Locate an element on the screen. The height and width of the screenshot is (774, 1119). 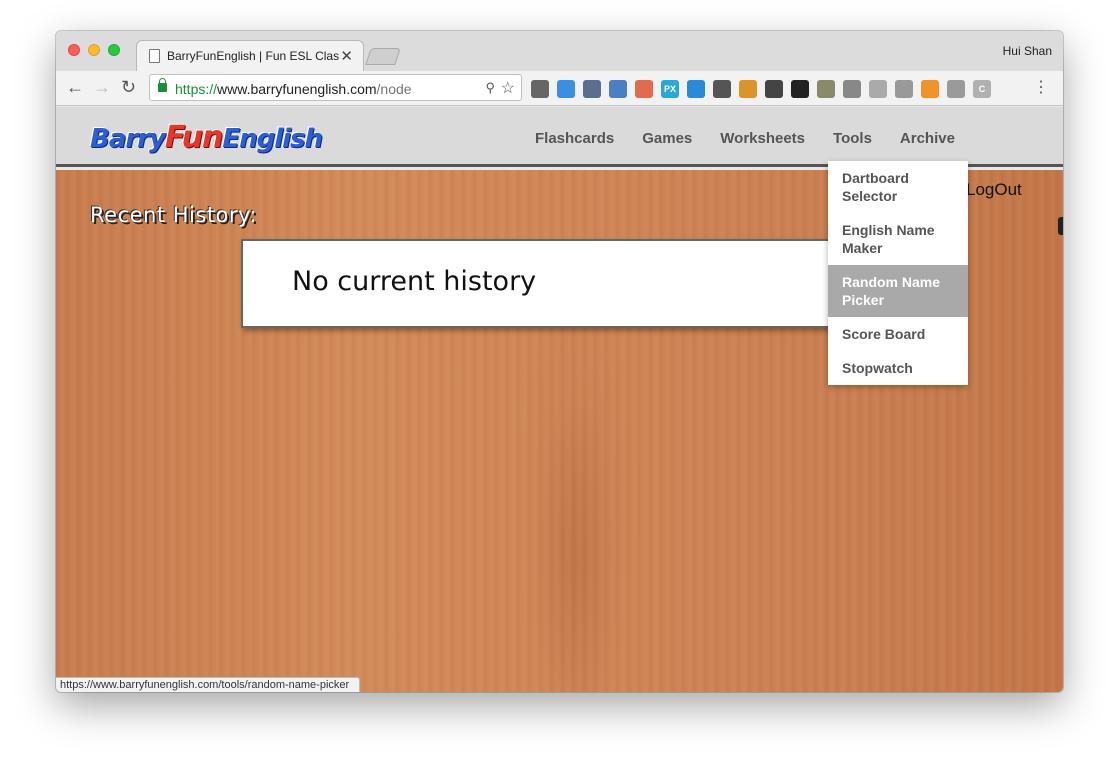
url-text: https://www.barryfunenglish.com/node is located at coordinates (293, 89).